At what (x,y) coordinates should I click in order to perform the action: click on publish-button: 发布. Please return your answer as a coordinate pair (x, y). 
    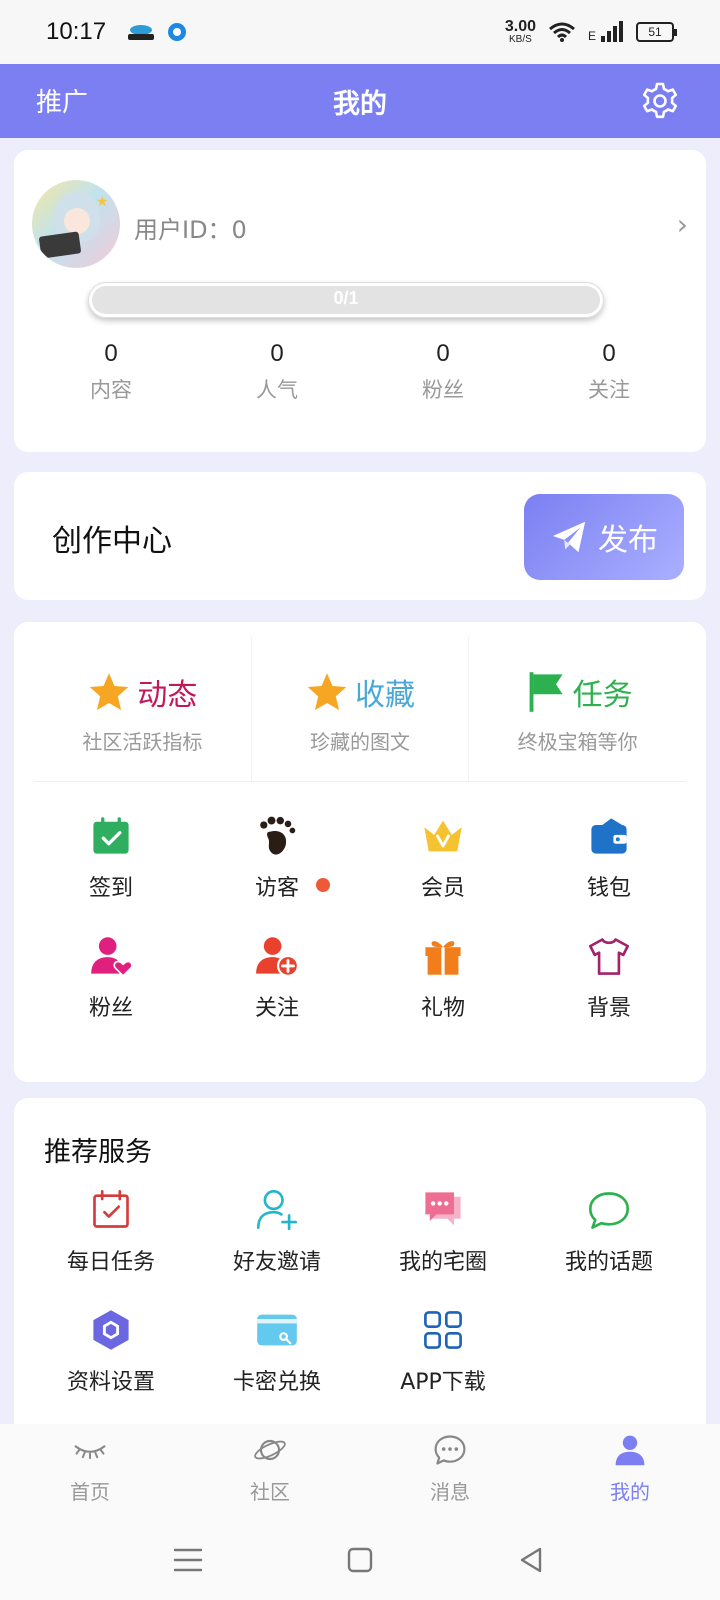
    Looking at the image, I should click on (604, 537).